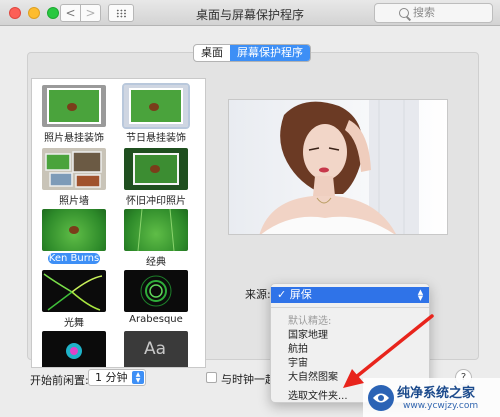 This screenshot has width=500, height=417. What do you see at coordinates (394, 346) in the screenshot?
I see `arrow-shaft` at bounding box center [394, 346].